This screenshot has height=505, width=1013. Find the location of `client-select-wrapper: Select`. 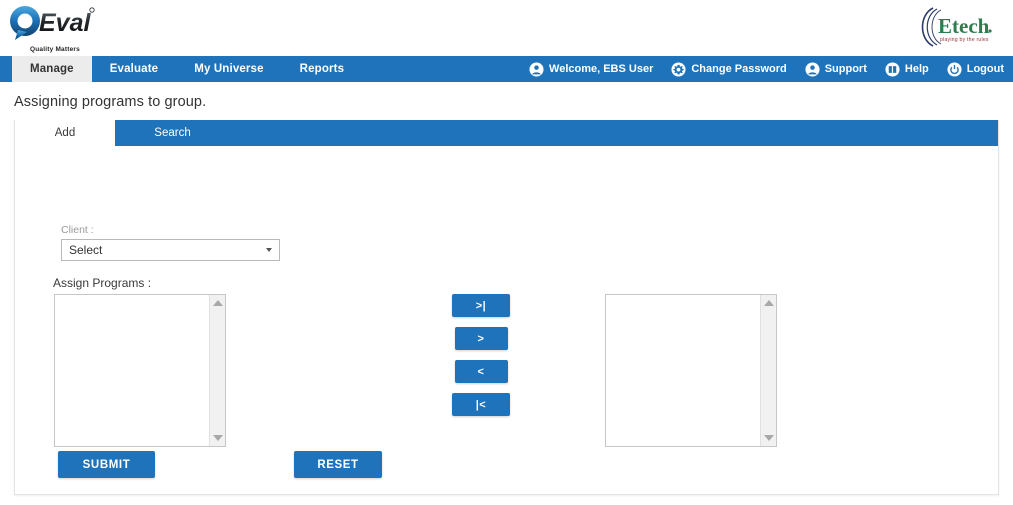

client-select-wrapper: Select is located at coordinates (170, 250).